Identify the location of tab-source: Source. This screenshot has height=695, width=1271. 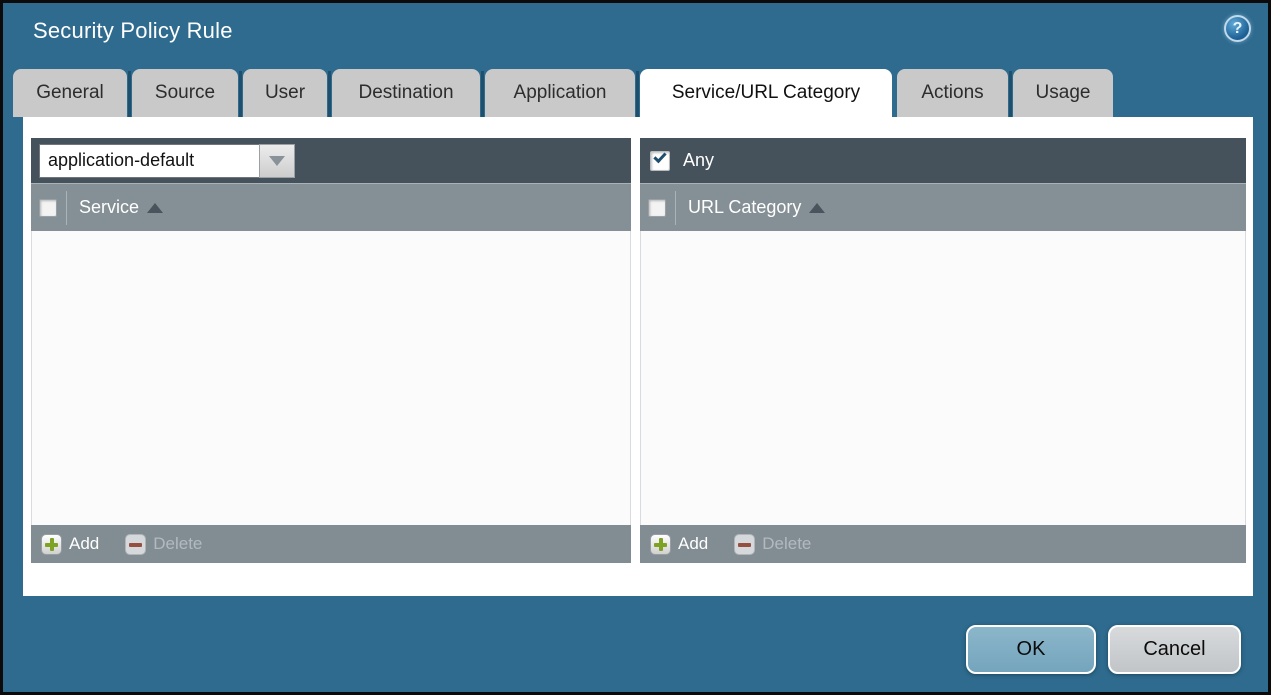
(183, 93).